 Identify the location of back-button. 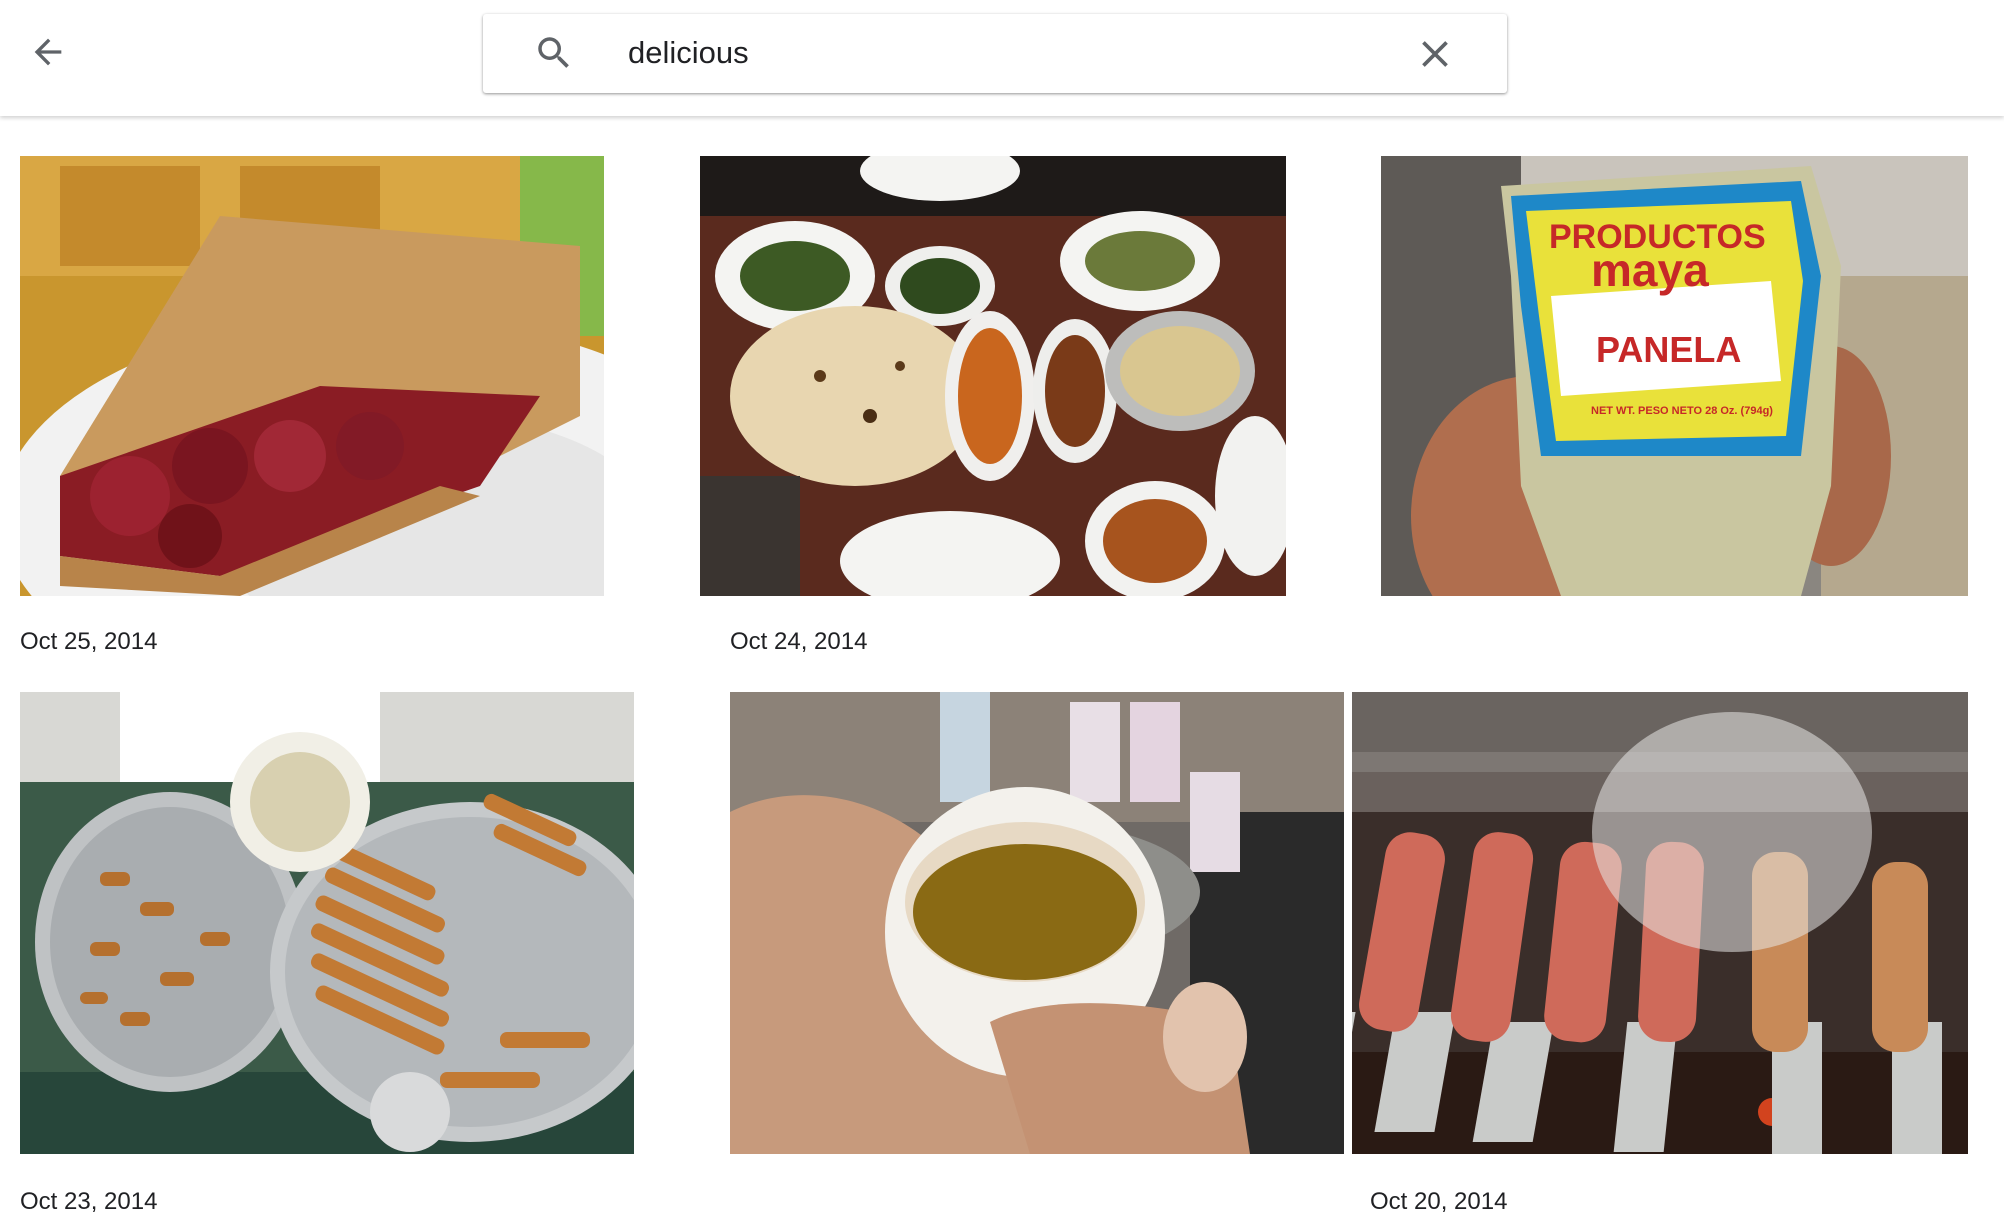
(48, 52).